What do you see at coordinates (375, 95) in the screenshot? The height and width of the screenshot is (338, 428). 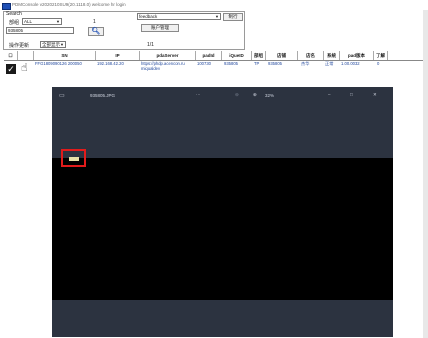 I see `close-button: ✕` at bounding box center [375, 95].